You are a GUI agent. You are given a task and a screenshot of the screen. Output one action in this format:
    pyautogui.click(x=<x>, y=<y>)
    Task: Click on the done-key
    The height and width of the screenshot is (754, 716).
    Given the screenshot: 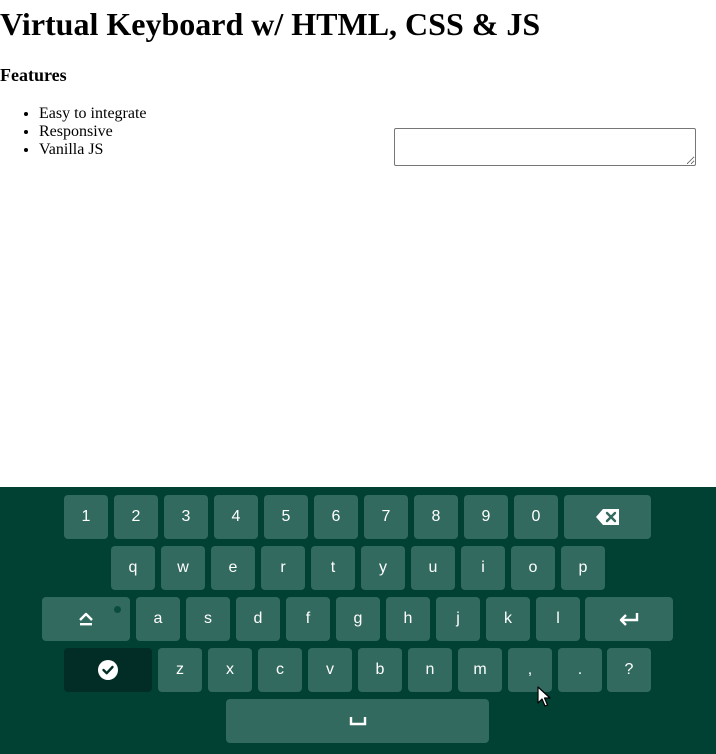 What is the action you would take?
    pyautogui.click(x=108, y=670)
    